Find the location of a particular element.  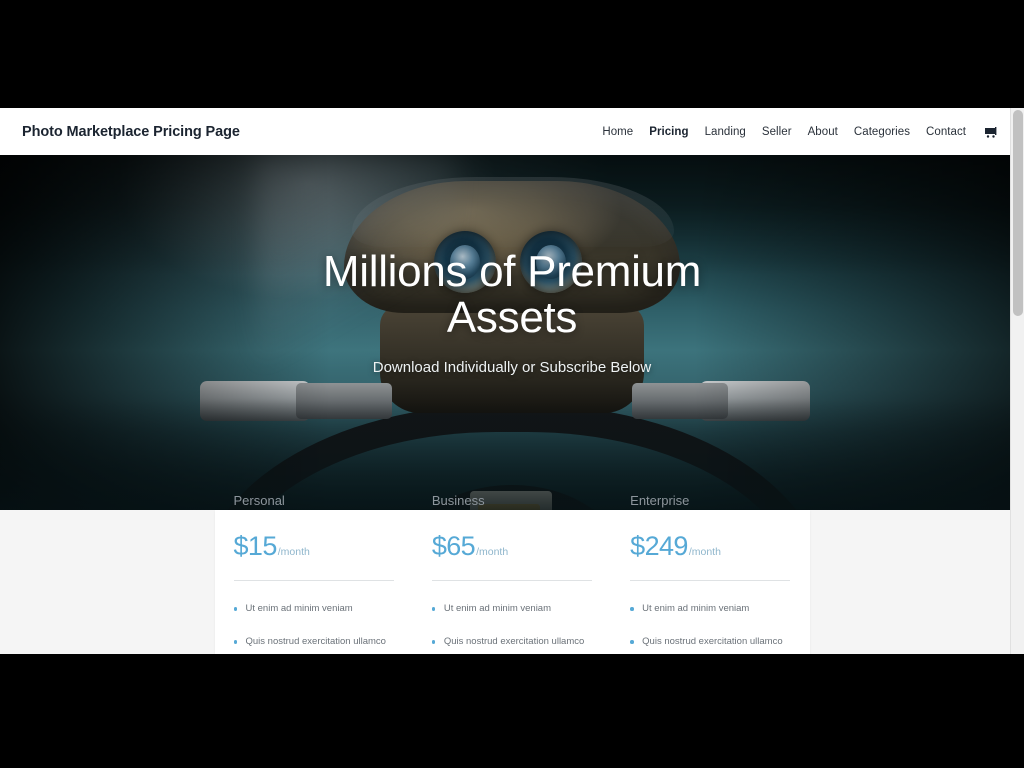

nav-item-contact: Contact is located at coordinates (946, 132).